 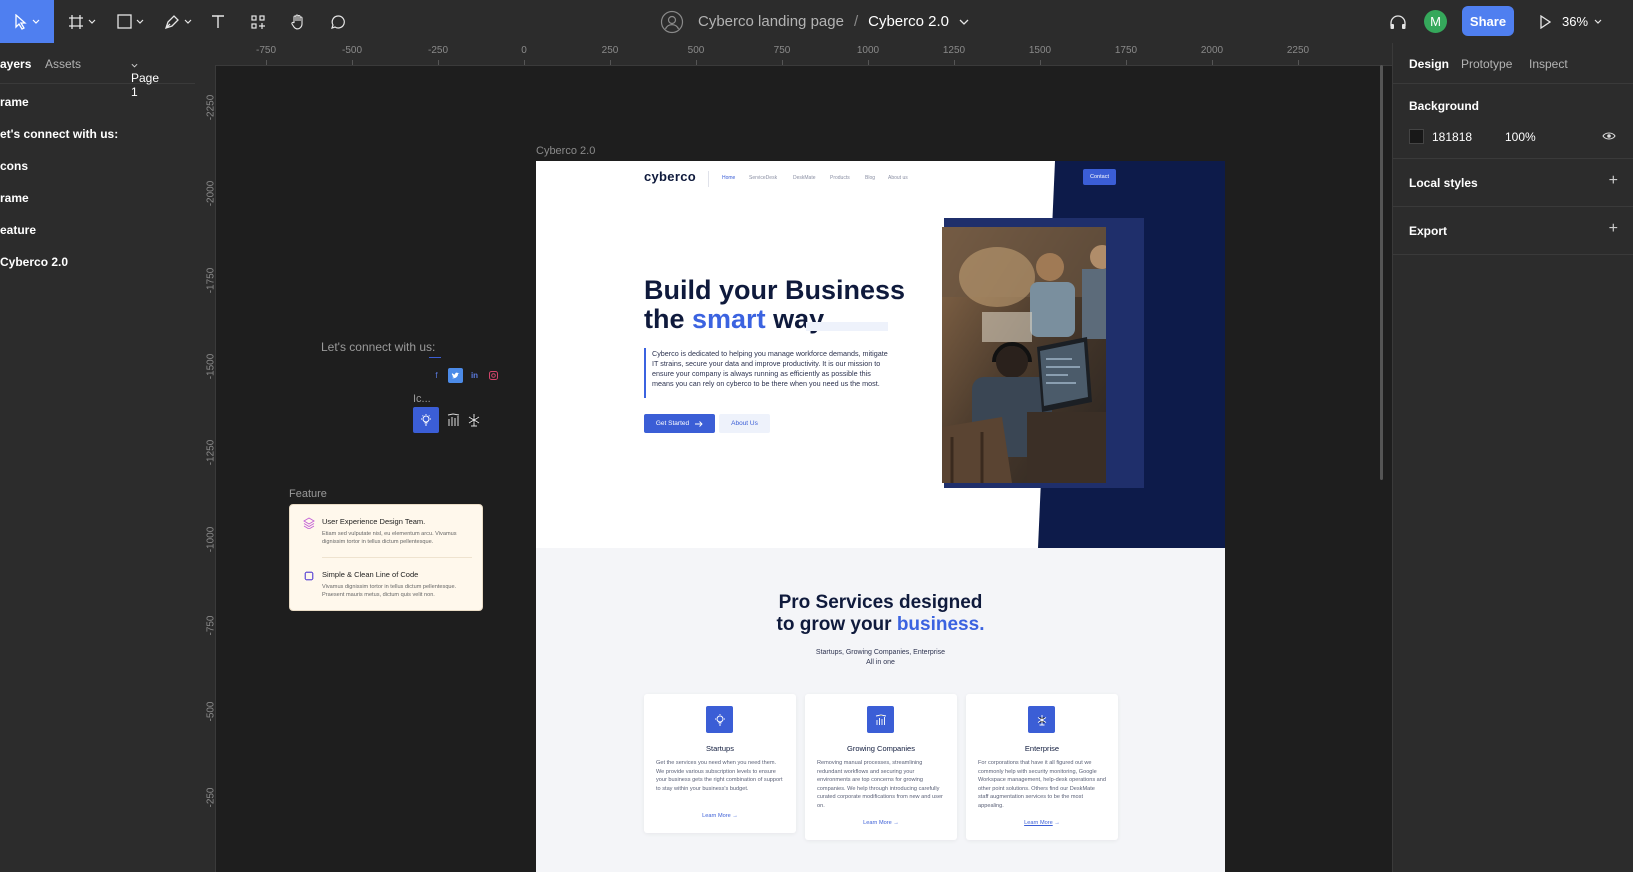 I want to click on nav-blog: Blog, so click(x=870, y=178).